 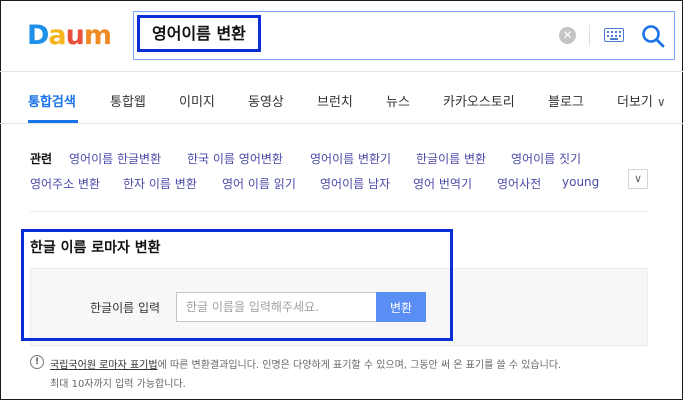 What do you see at coordinates (199, 33) in the screenshot?
I see `search-input: 영어이름 변환` at bounding box center [199, 33].